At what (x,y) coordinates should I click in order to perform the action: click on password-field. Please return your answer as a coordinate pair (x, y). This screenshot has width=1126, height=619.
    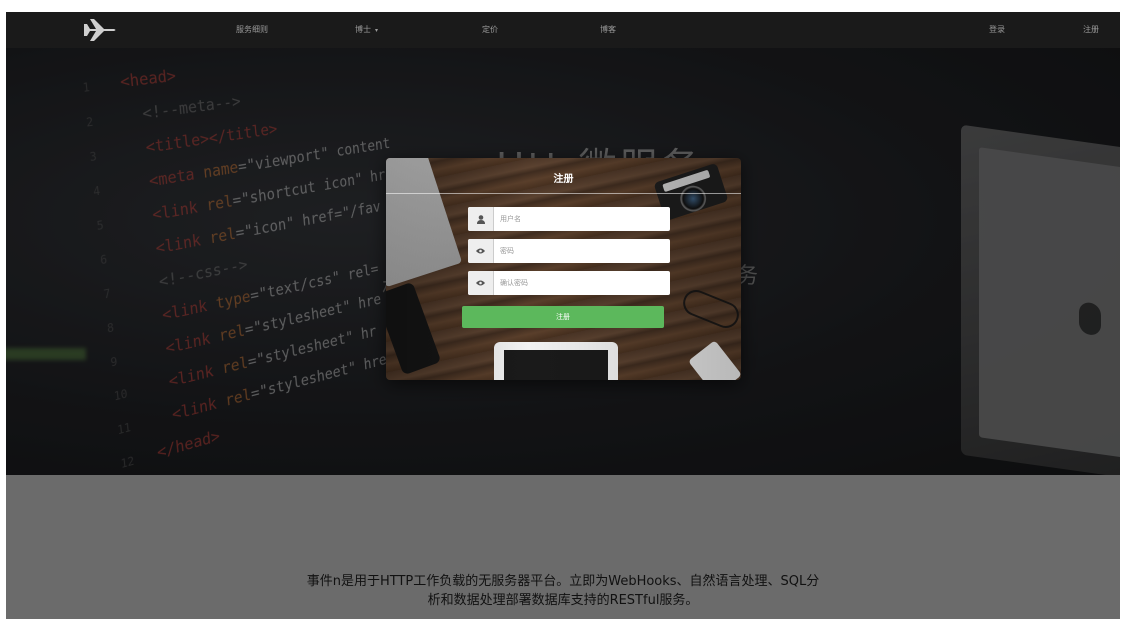
    Looking at the image, I should click on (569, 251).